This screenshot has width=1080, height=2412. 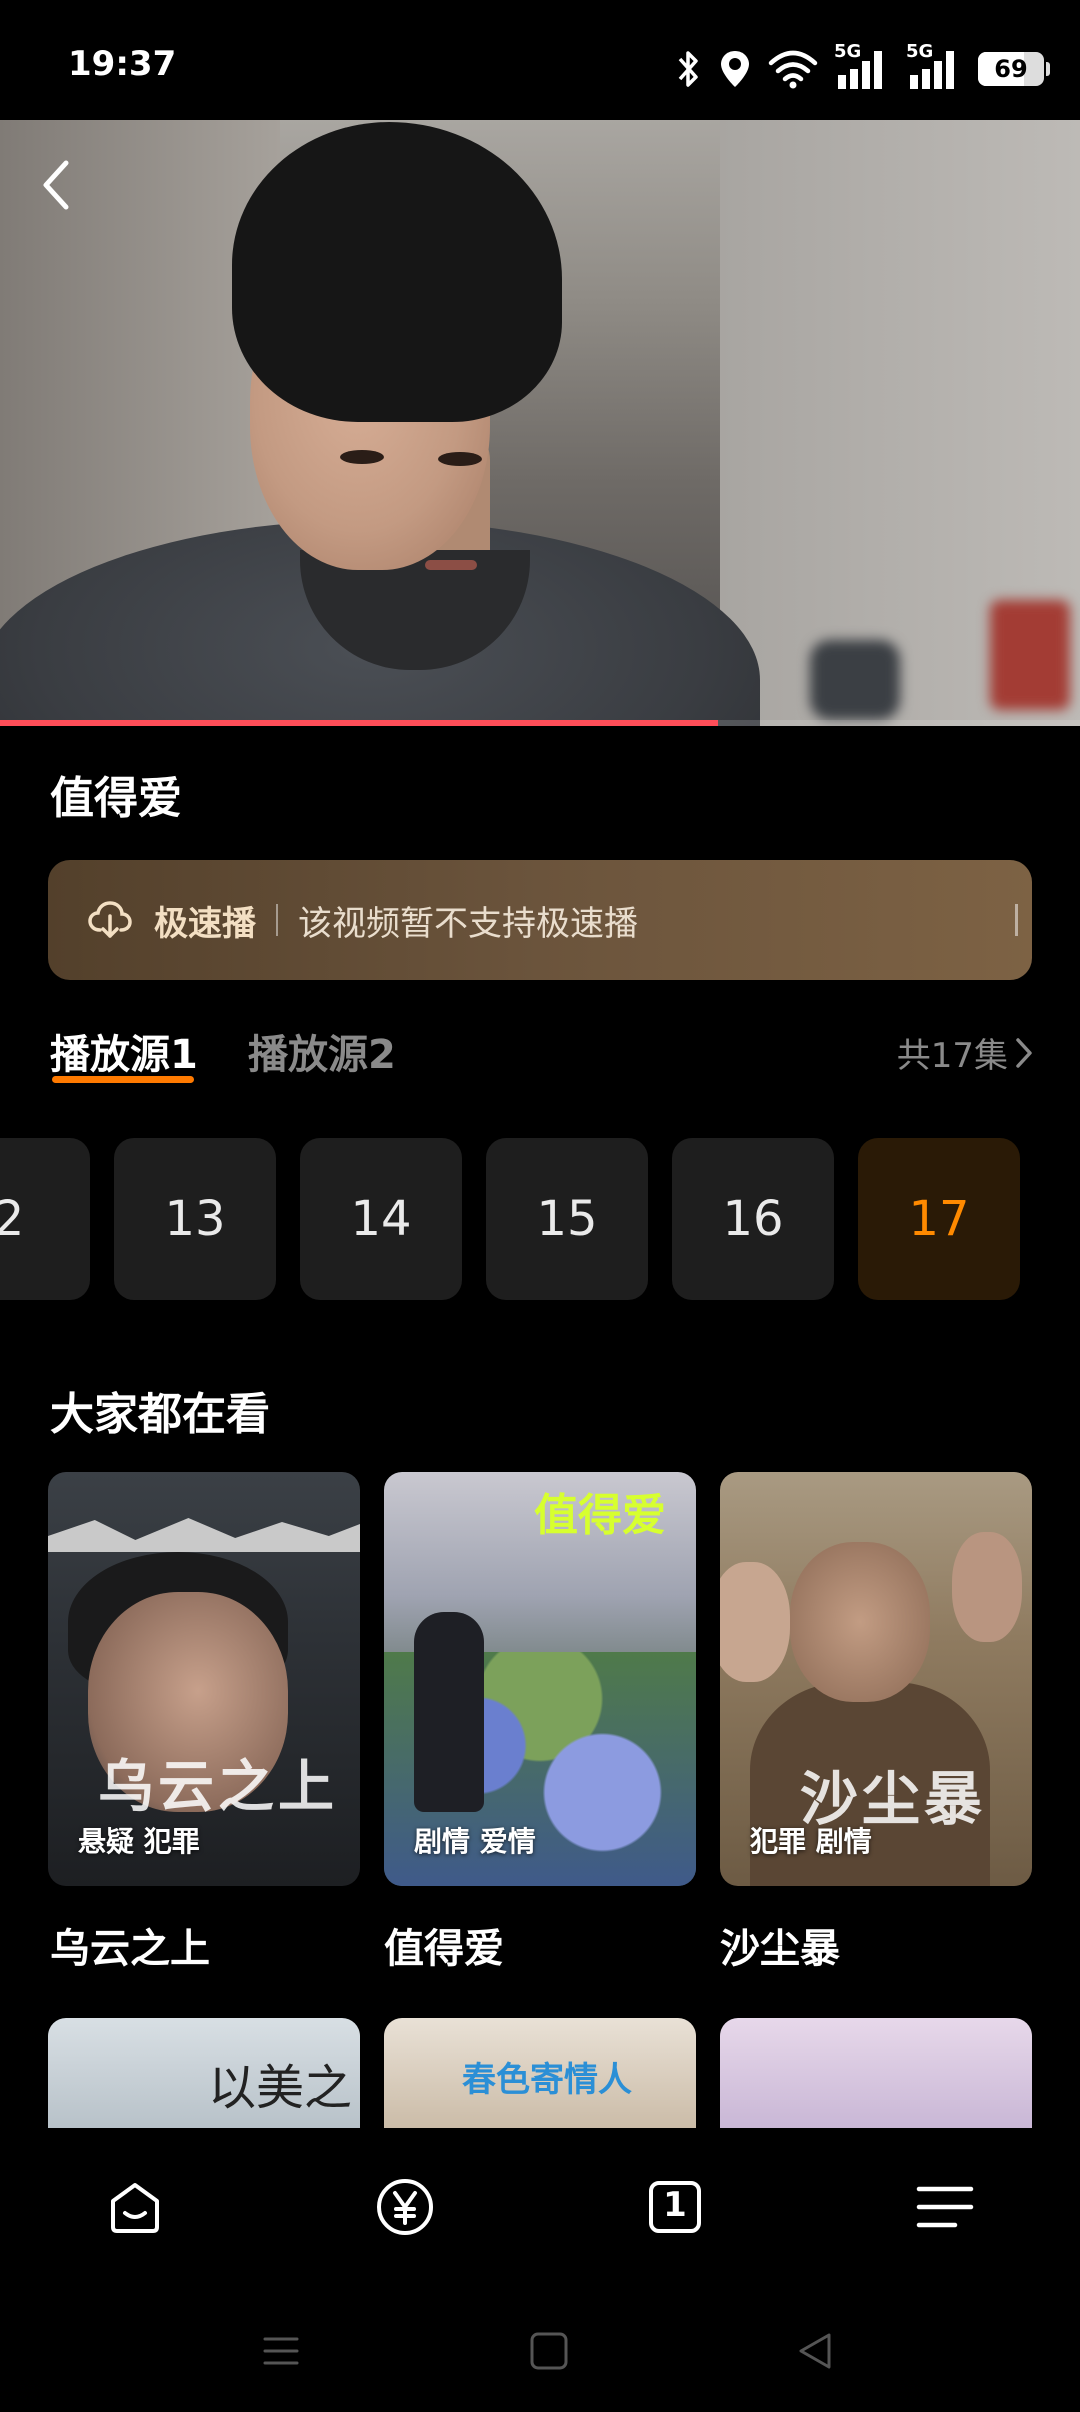 I want to click on battery-icon: 69, so click(x=1014, y=69).